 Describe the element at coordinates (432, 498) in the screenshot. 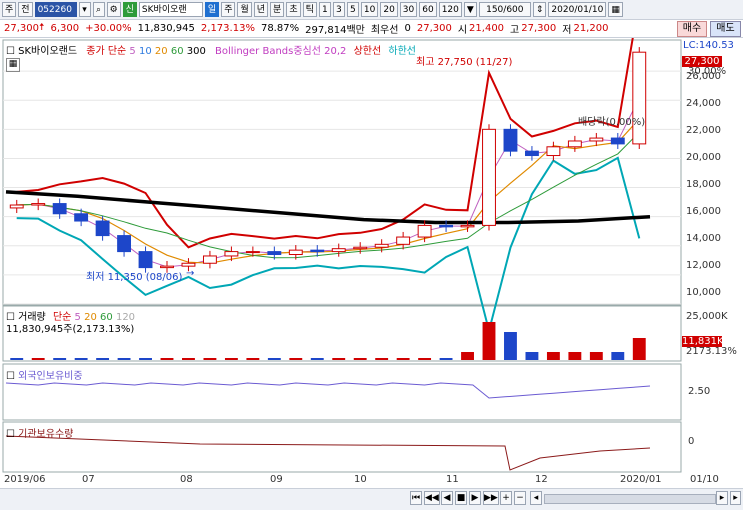

I see `scroll-fast-back-icon: ◀◀` at that location.